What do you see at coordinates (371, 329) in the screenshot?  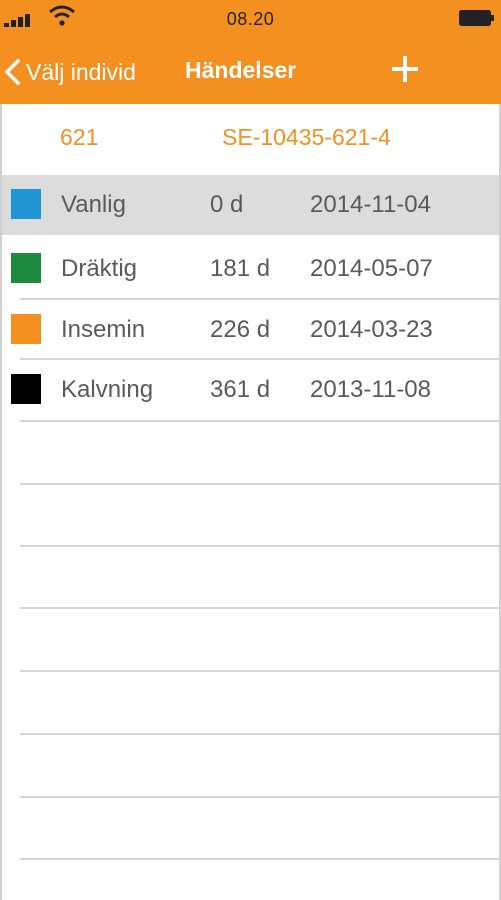 I see `event-date: 2014-03-23` at bounding box center [371, 329].